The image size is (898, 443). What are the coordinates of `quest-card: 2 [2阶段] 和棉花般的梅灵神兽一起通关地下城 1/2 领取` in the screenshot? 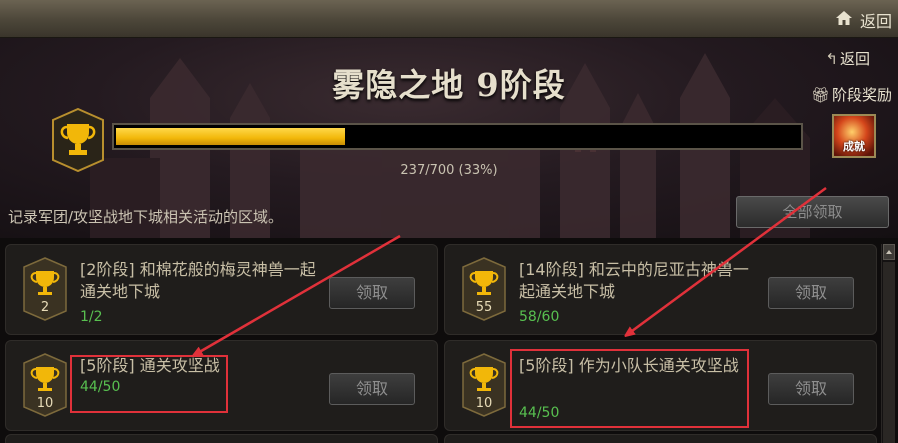 It's located at (221, 289).